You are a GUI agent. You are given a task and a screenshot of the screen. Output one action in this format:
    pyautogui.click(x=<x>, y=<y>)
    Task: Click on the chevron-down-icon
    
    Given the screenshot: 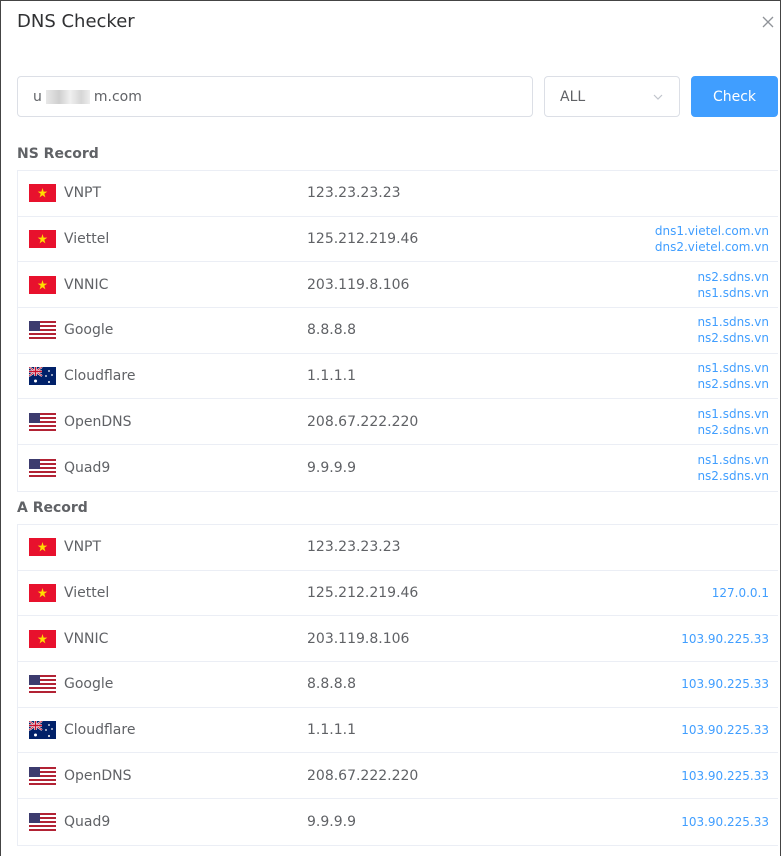 What is the action you would take?
    pyautogui.click(x=658, y=97)
    